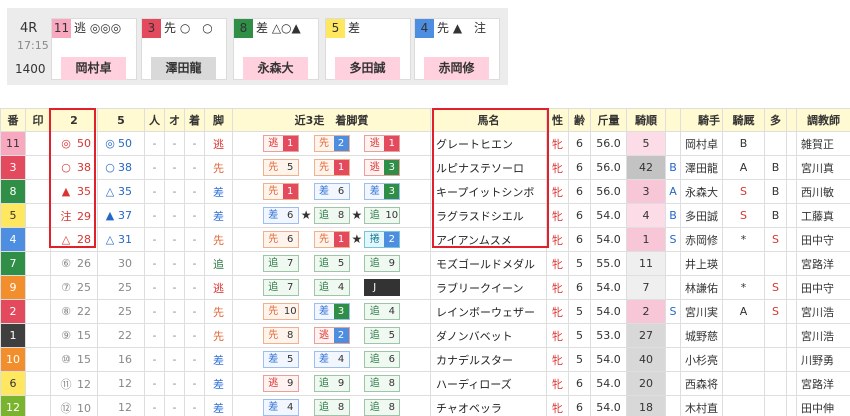 Image resolution: width=850 pixels, height=416 pixels. I want to click on trainer-name: 西川敏, so click(823, 191).